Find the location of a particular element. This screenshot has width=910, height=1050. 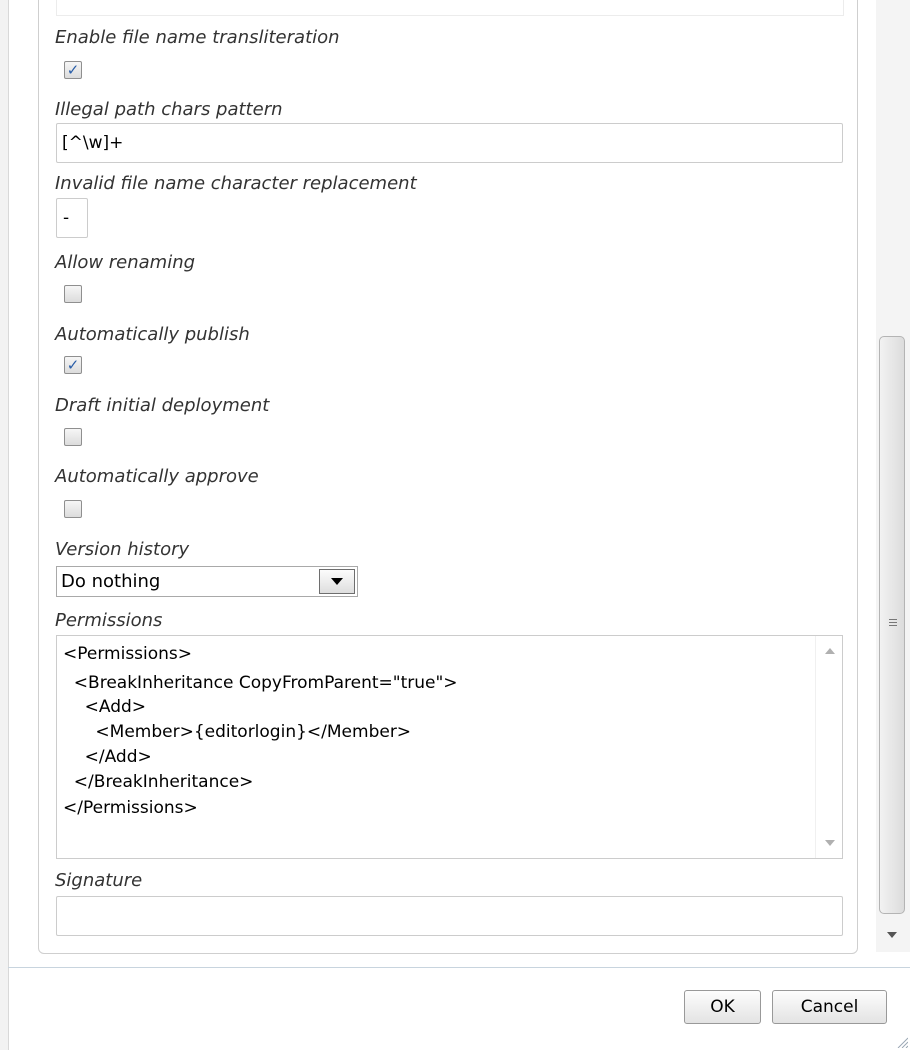

previous-field-input is located at coordinates (450, 8).